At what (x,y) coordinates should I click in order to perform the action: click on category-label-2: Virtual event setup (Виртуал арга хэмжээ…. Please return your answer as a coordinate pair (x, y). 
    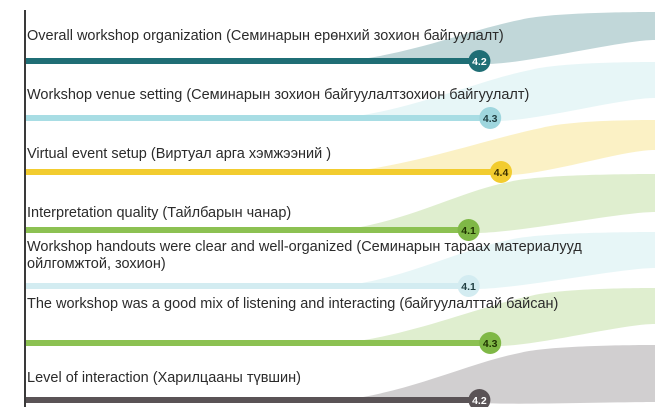
    Looking at the image, I should click on (179, 154).